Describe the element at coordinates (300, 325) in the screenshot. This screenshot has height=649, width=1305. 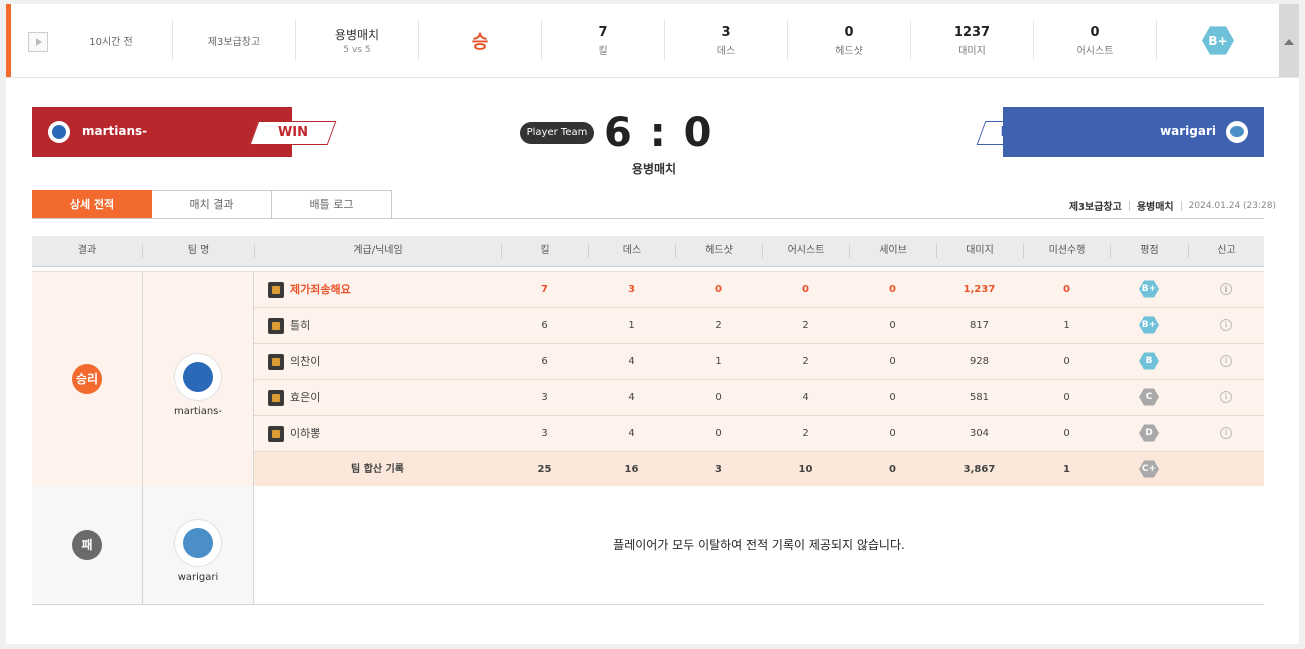
I see `player-nickname: 틀히` at that location.